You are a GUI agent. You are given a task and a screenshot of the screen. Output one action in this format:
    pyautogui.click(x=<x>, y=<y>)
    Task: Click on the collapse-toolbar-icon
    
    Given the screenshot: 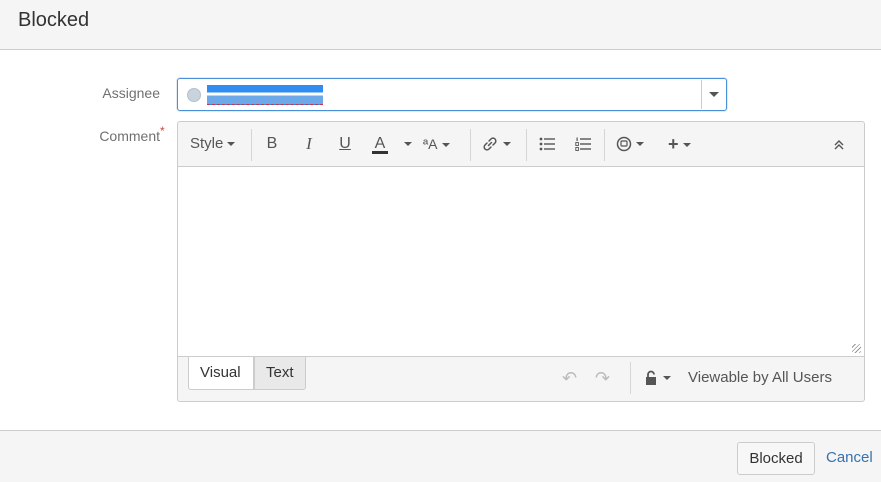 What is the action you would take?
    pyautogui.click(x=839, y=145)
    